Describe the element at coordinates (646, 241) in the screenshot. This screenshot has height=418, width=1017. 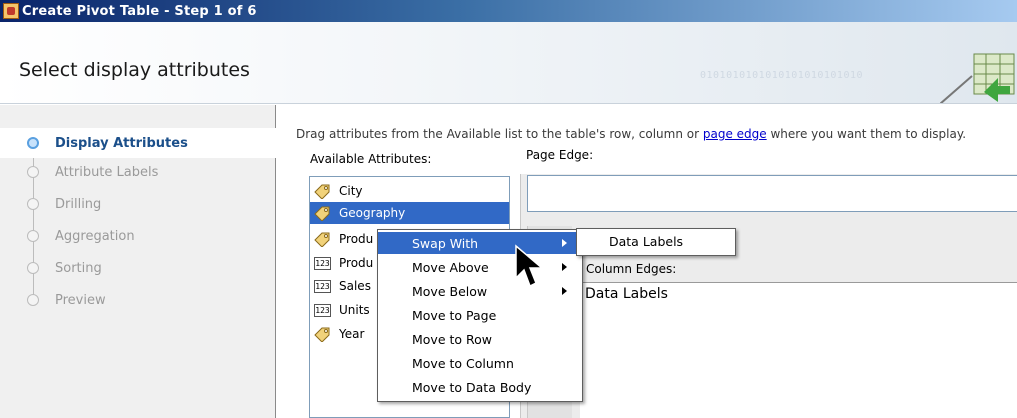
I see `submenu-item-data-labels: Data Labels` at that location.